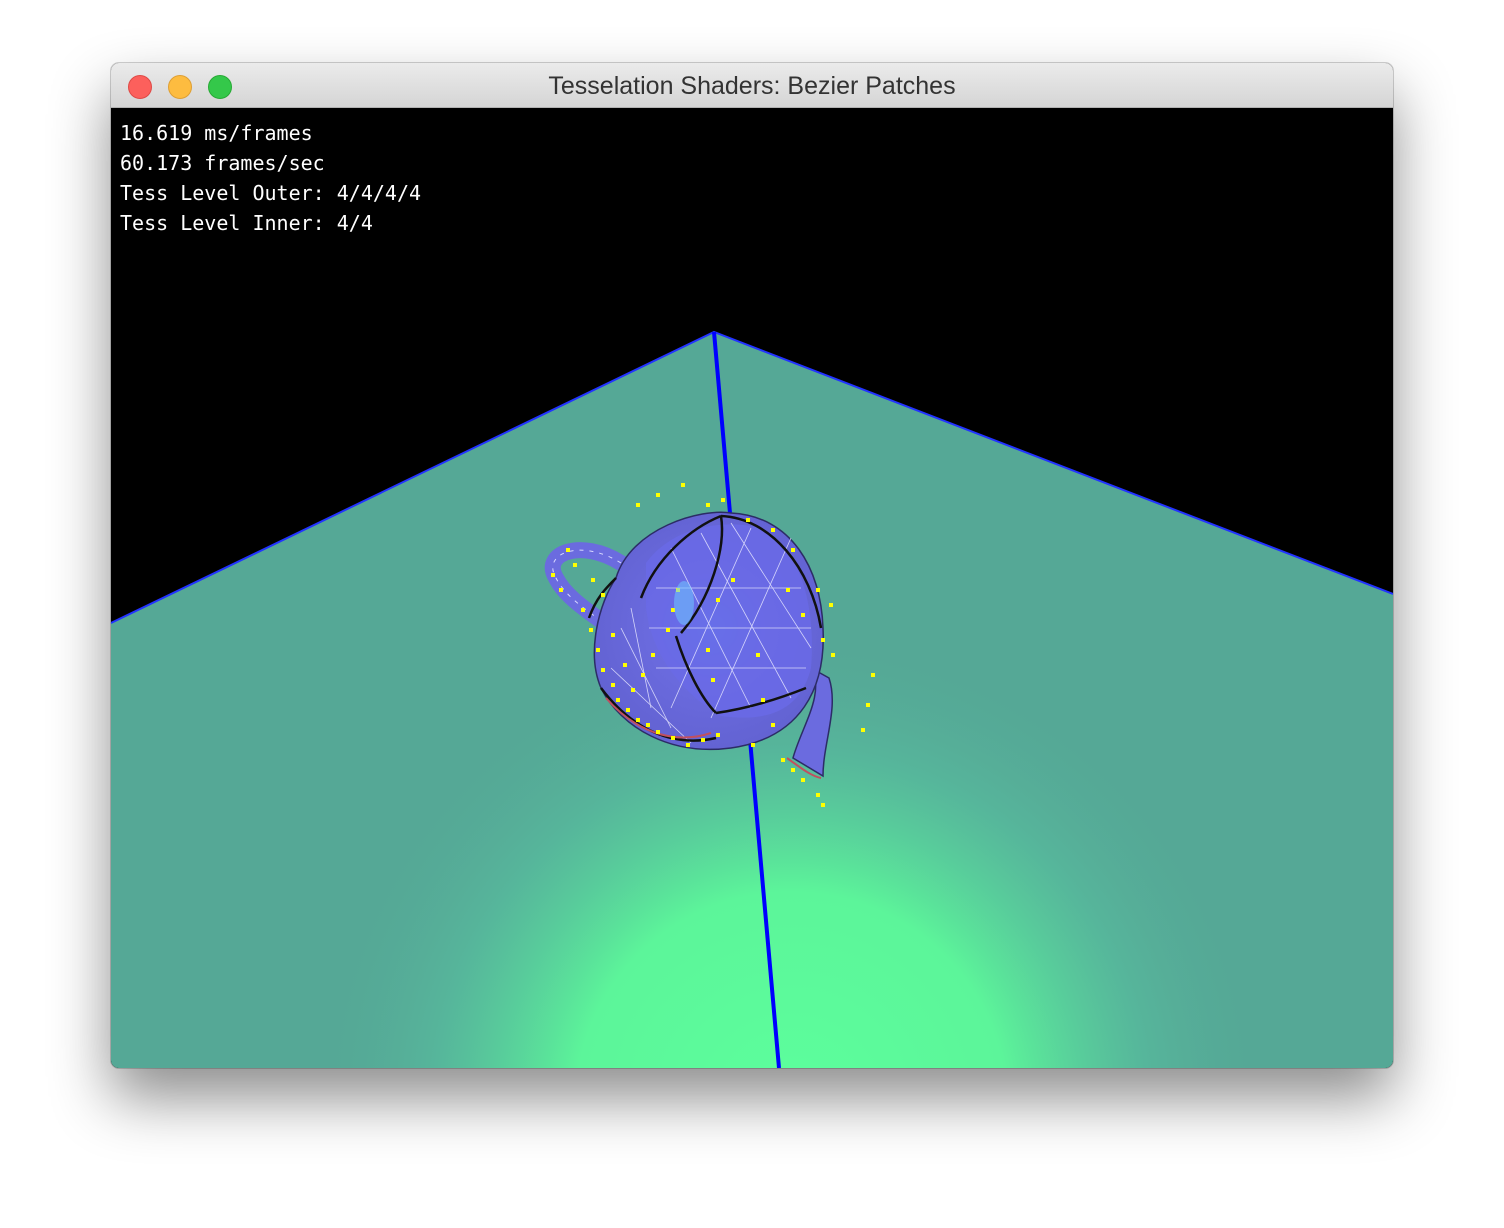  I want to click on window-title: Tesselation Shaders: Bezier Patches, so click(752, 86).